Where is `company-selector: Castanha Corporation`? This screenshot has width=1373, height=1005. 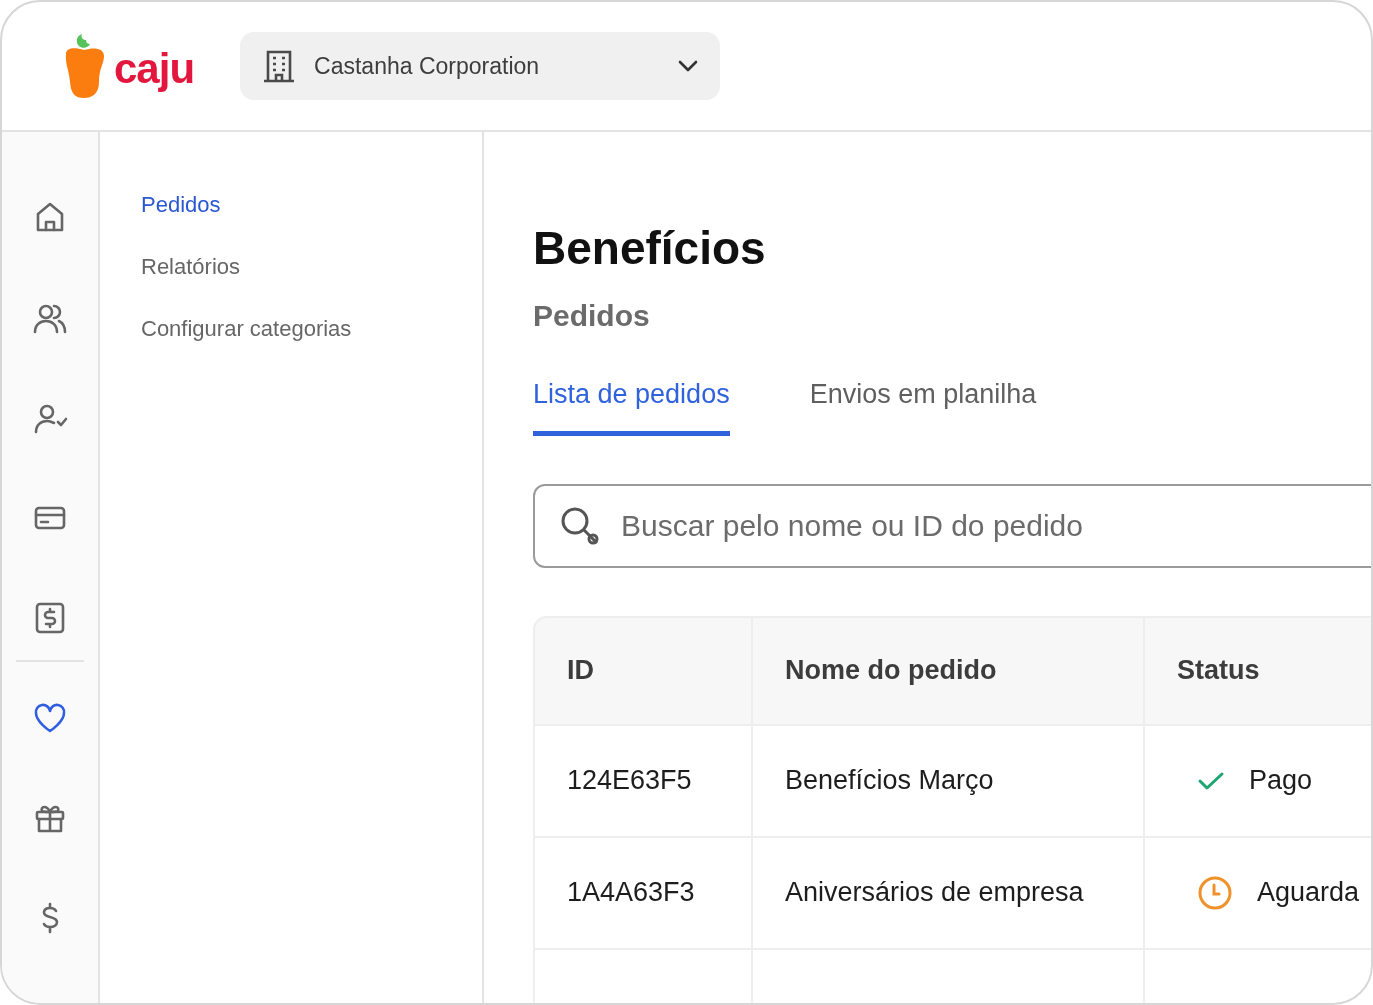 company-selector: Castanha Corporation is located at coordinates (480, 66).